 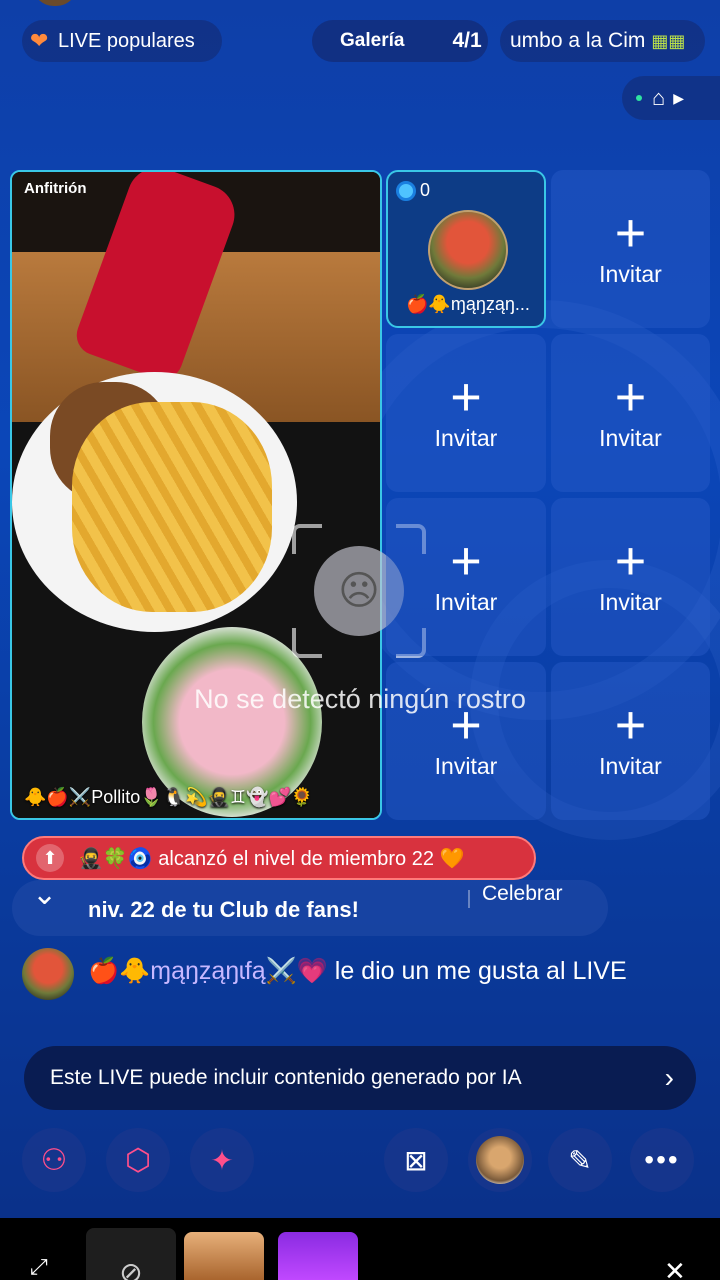 I want to click on ticker-banner: umbo a la Cim ▦▦, so click(x=602, y=41).